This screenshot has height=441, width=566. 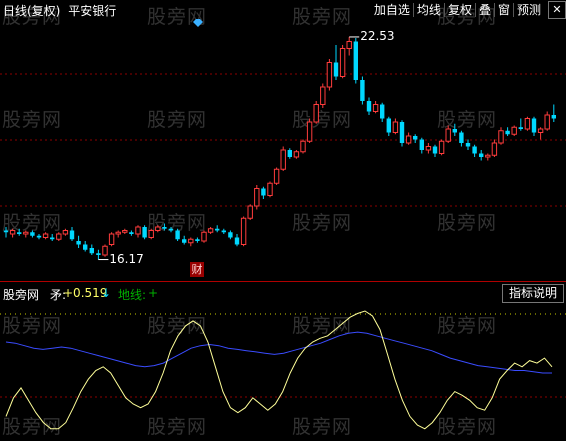 I want to click on stock-name: 平安银行, so click(x=92, y=11).